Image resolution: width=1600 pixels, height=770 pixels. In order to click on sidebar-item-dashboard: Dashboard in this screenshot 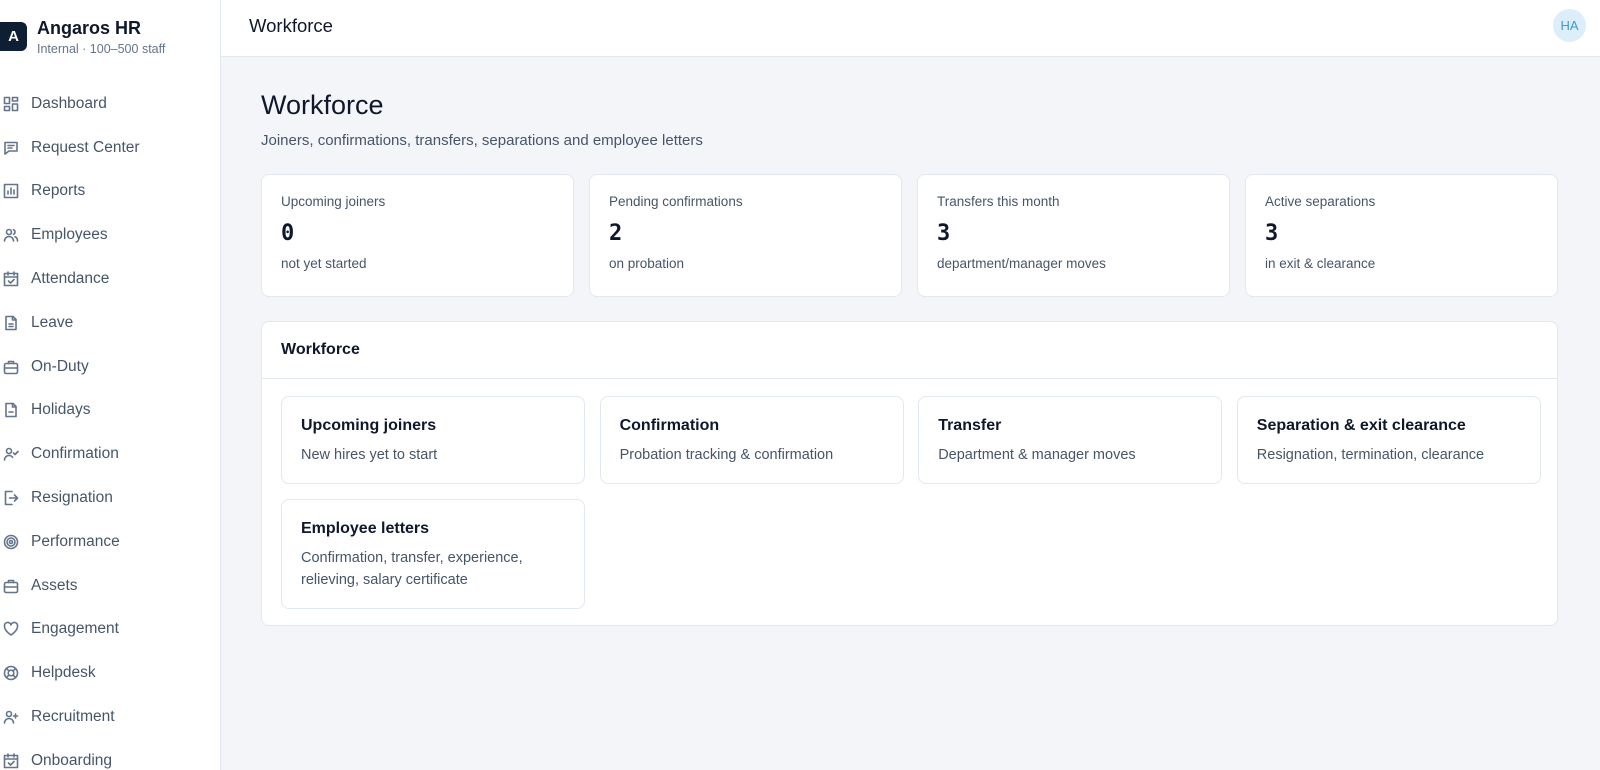, I will do `click(110, 104)`.